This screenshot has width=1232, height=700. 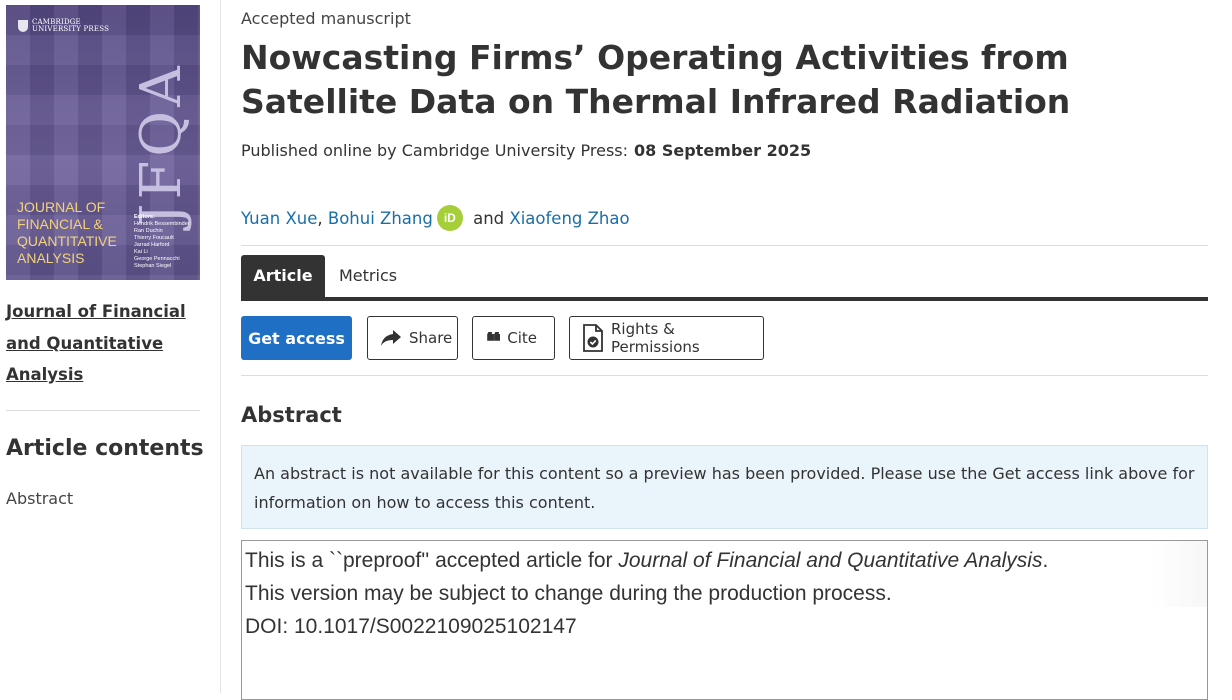 I want to click on orcid-icon: iD, so click(x=449, y=218).